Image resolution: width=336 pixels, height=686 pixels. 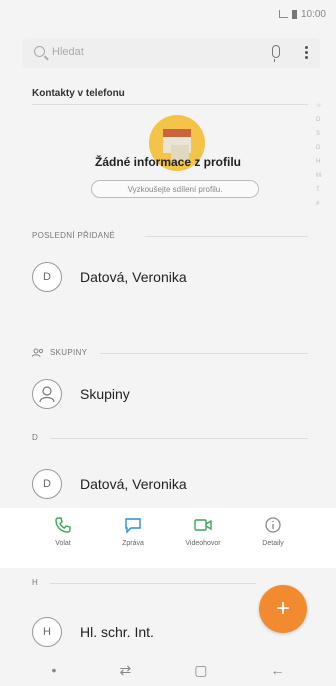 I want to click on index-letter: ☆, so click(x=318, y=105).